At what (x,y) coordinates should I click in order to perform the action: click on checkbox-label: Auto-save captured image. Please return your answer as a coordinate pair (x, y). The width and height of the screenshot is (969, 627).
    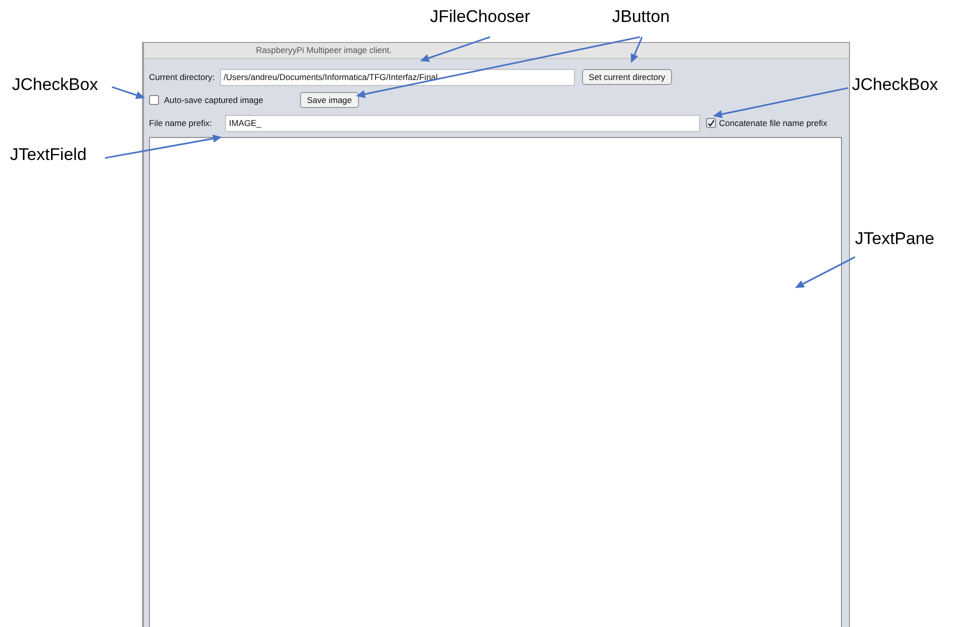
    Looking at the image, I should click on (232, 100).